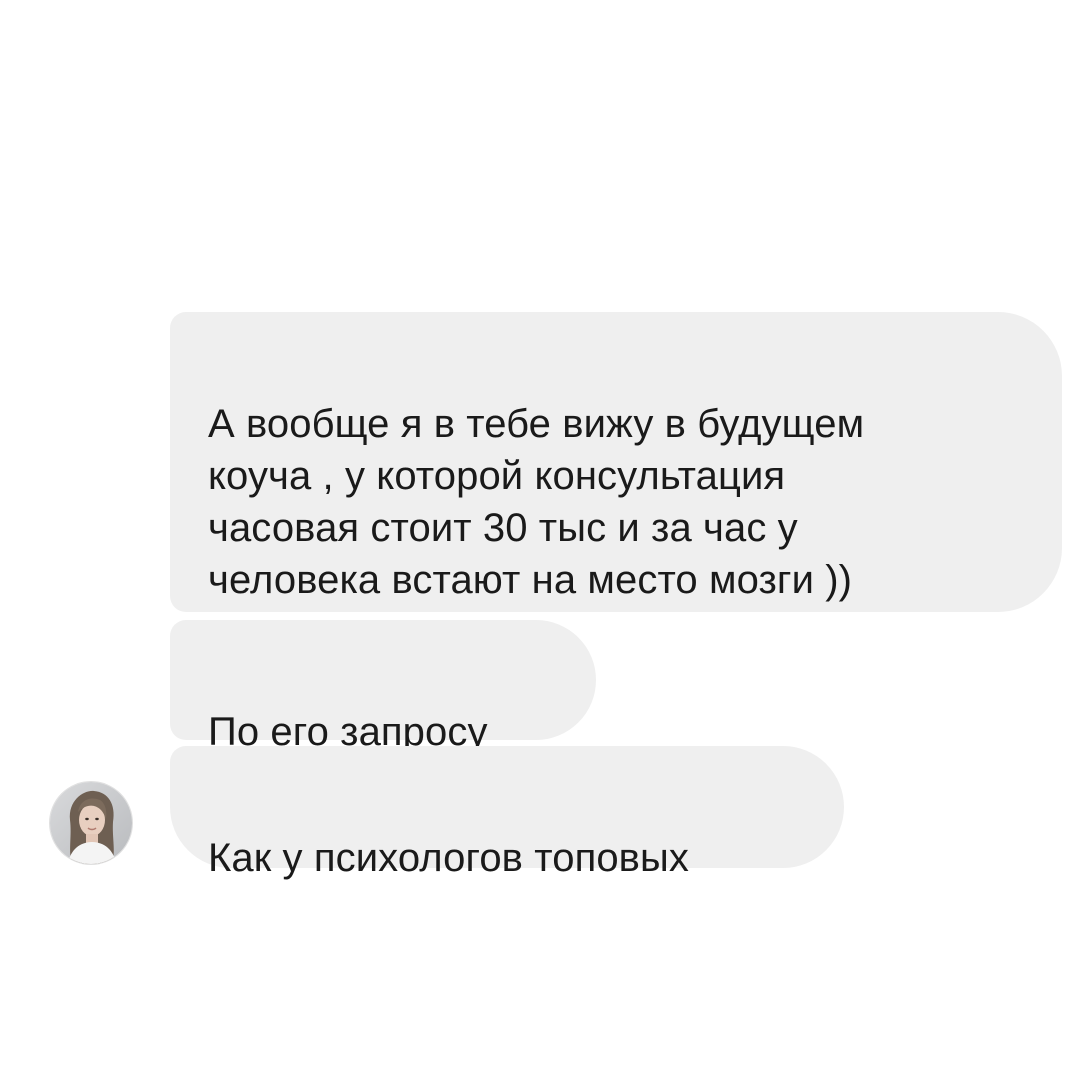 Image resolution: width=1080 pixels, height=1080 pixels. Describe the element at coordinates (383, 687) in the screenshot. I see `message-bubble: По его запросу` at that location.